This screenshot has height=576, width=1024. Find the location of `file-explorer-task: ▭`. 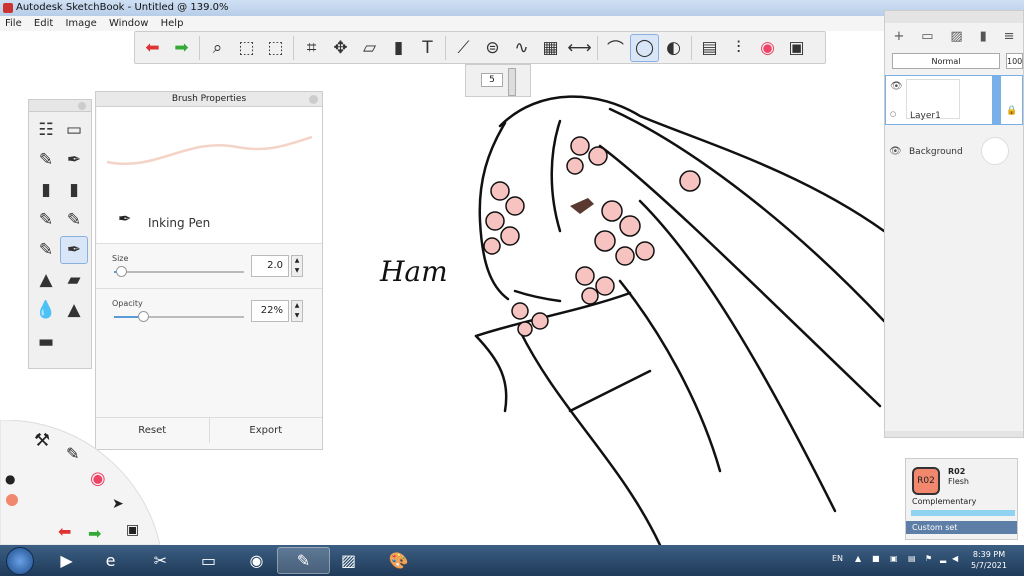

file-explorer-task: ▭ is located at coordinates (208, 560).